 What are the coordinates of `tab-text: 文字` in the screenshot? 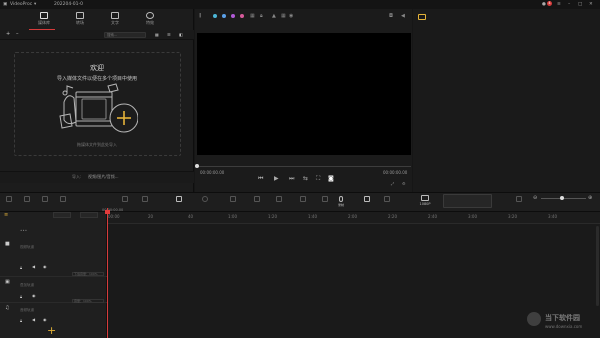 It's located at (115, 20).